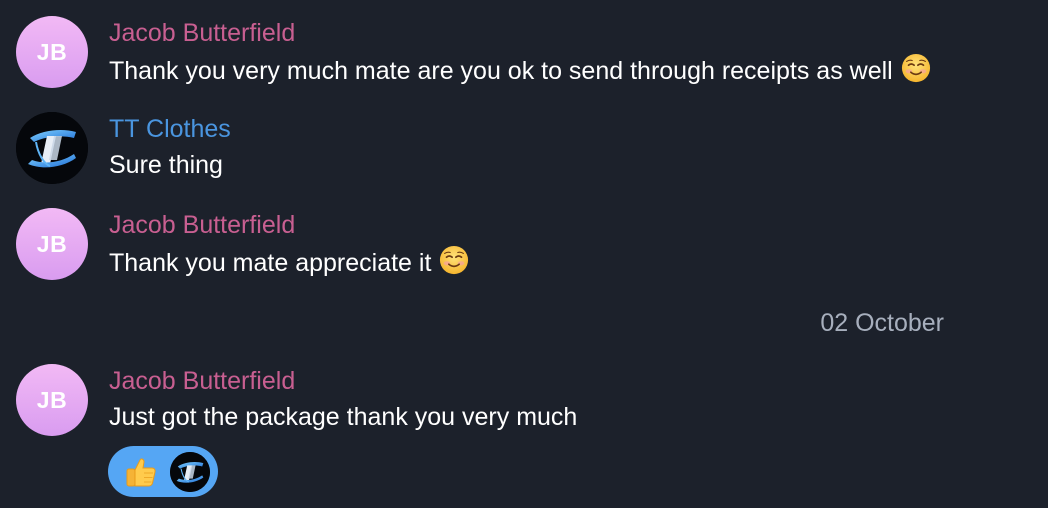  I want to click on message-text-content: Thank you mate appreciate it, so click(270, 263).